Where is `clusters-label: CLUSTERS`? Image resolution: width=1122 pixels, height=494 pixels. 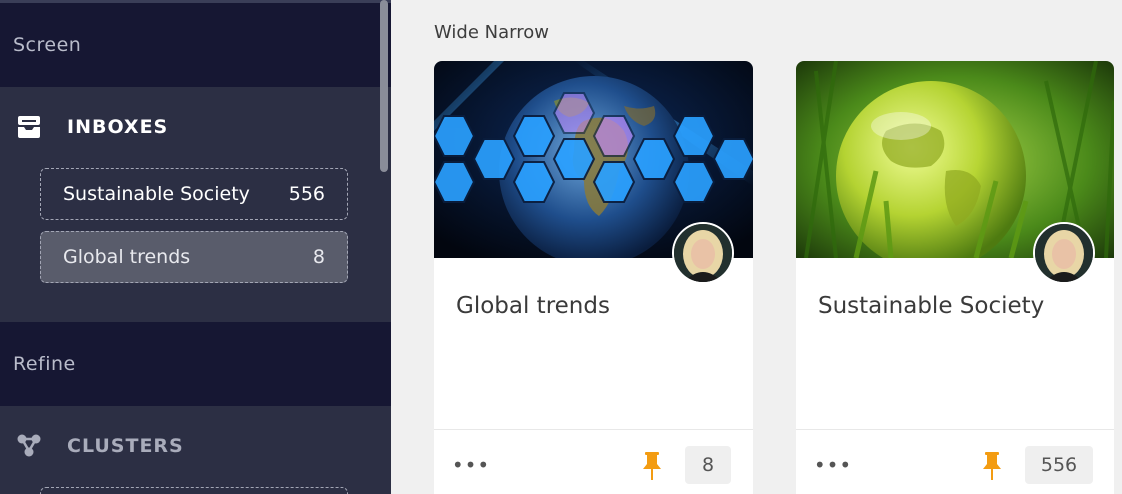 clusters-label: CLUSTERS is located at coordinates (125, 446).